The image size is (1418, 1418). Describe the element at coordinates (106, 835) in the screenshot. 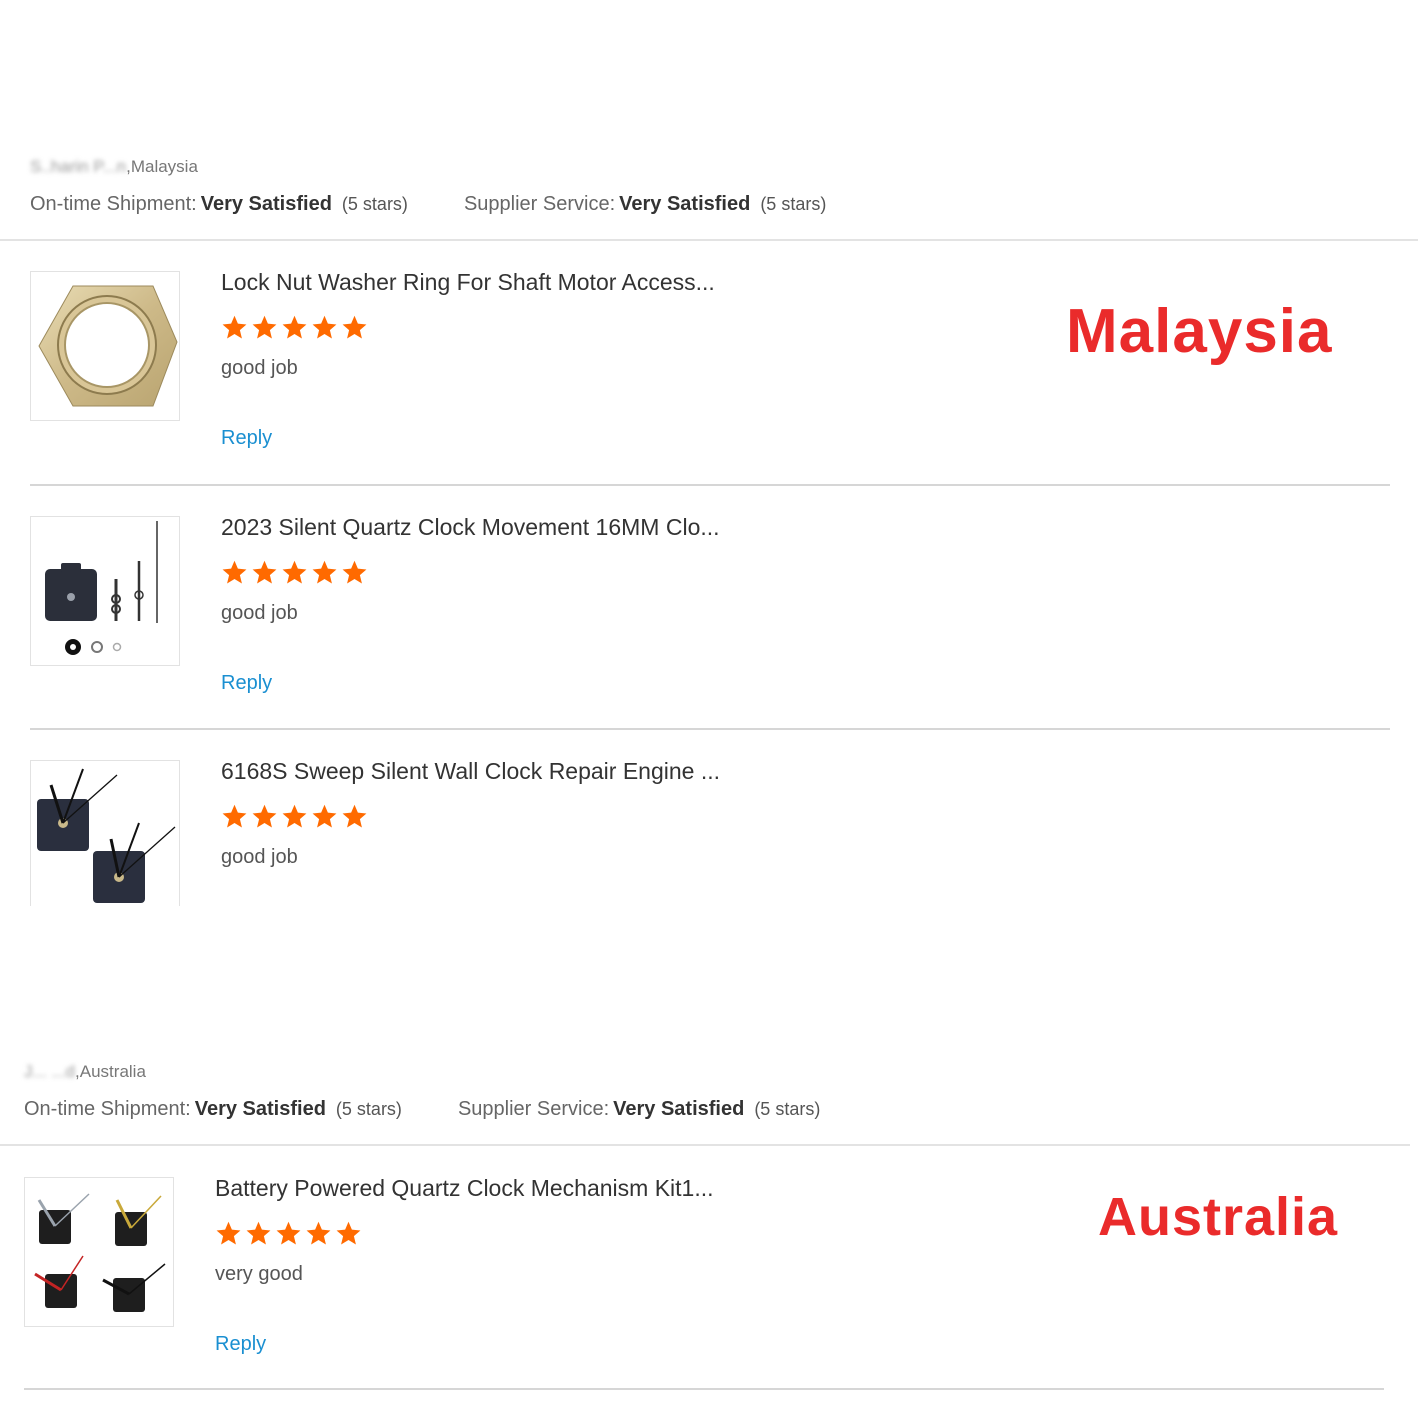

I see `clock-movement-pair-image` at that location.